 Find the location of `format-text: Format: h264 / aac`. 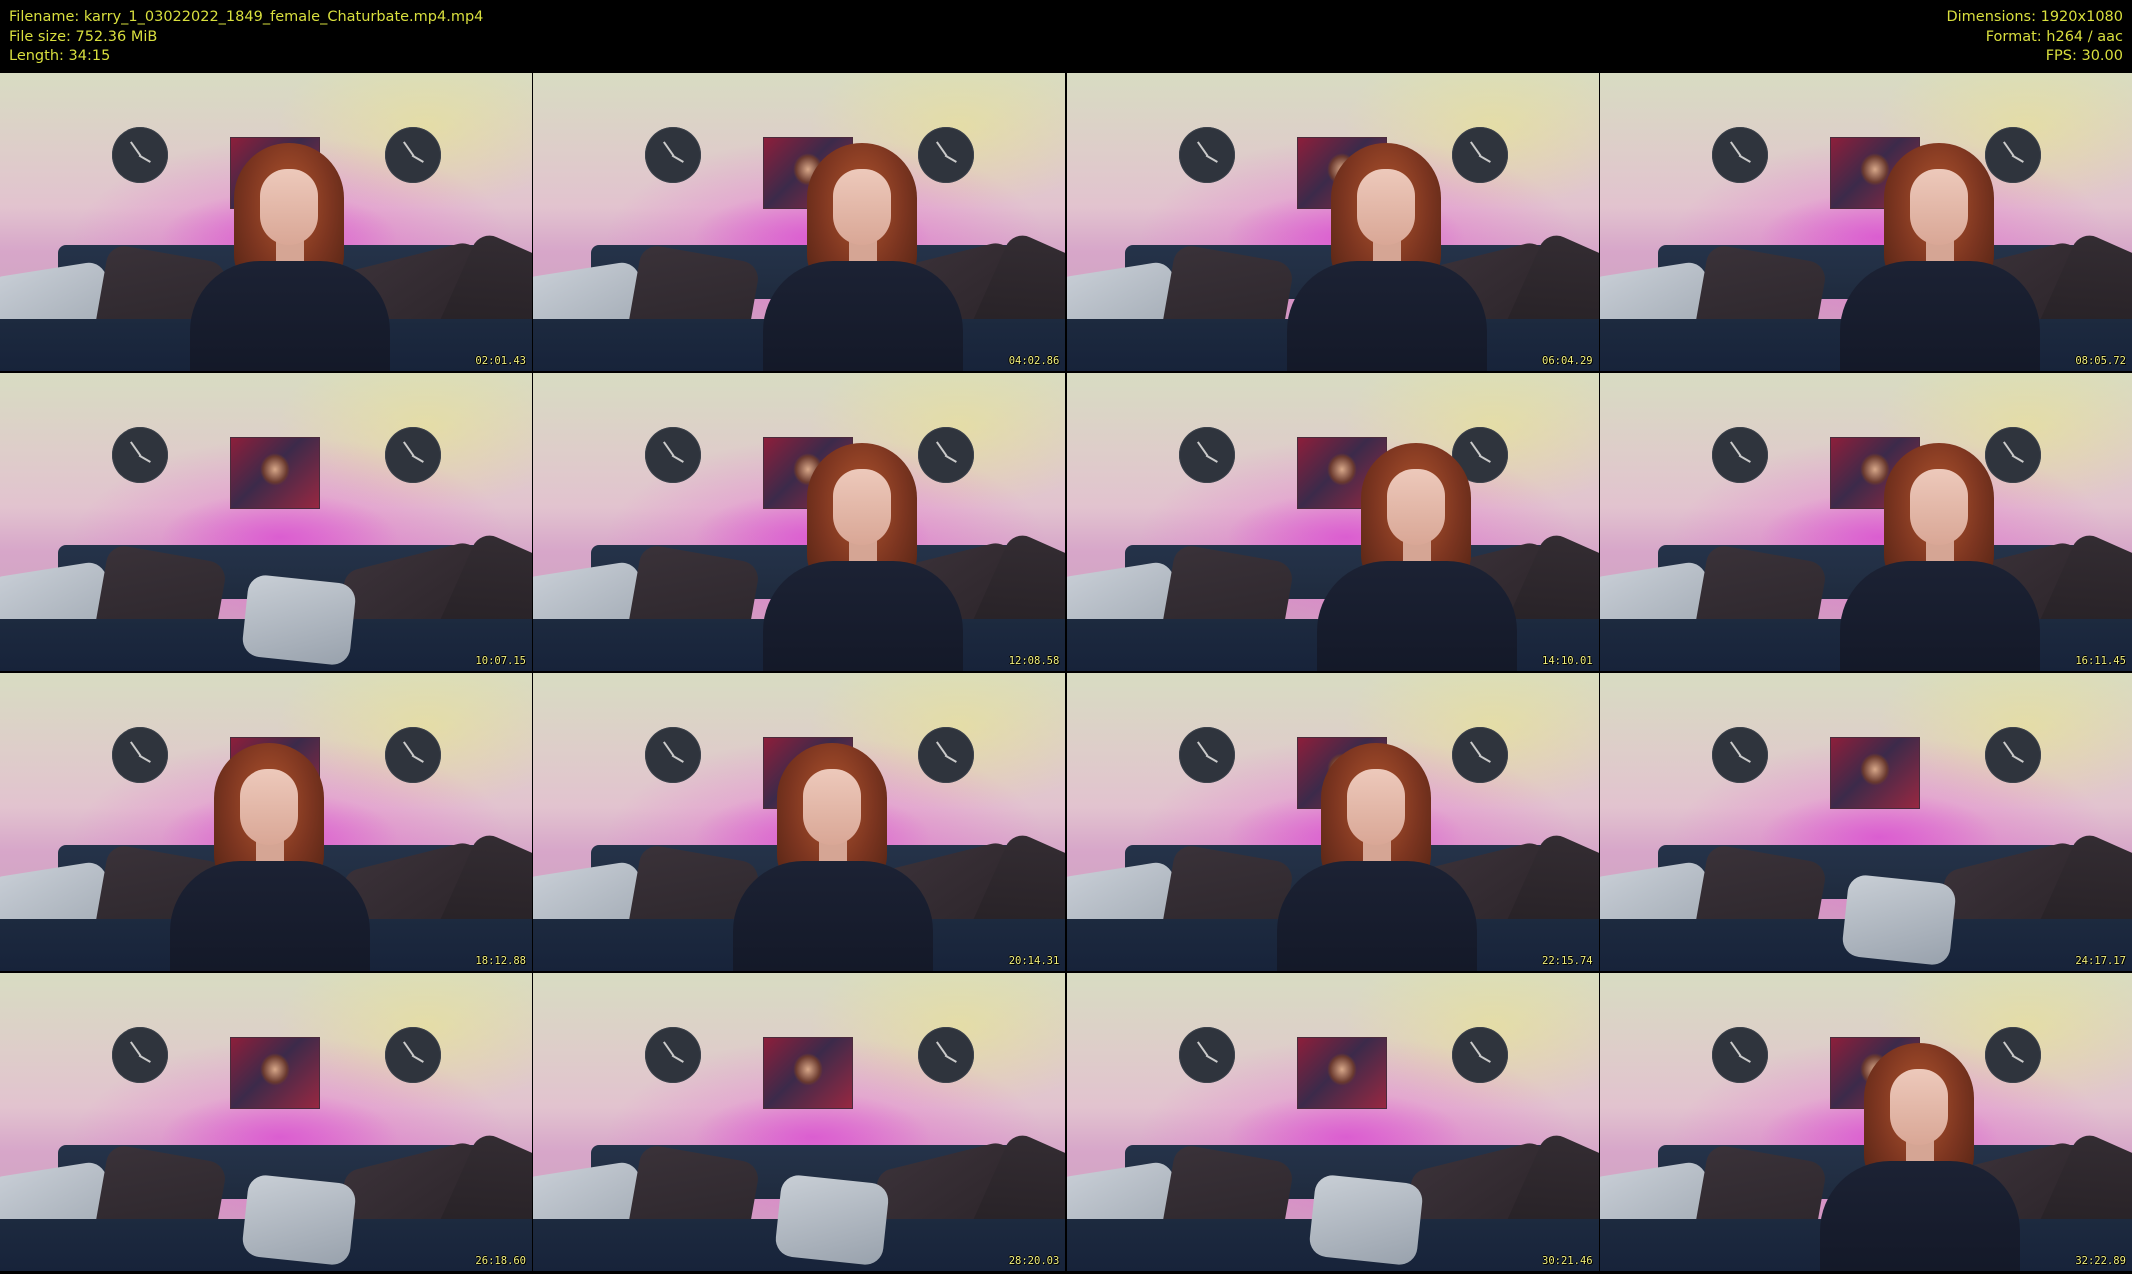

format-text: Format: h264 / aac is located at coordinates (2054, 36).